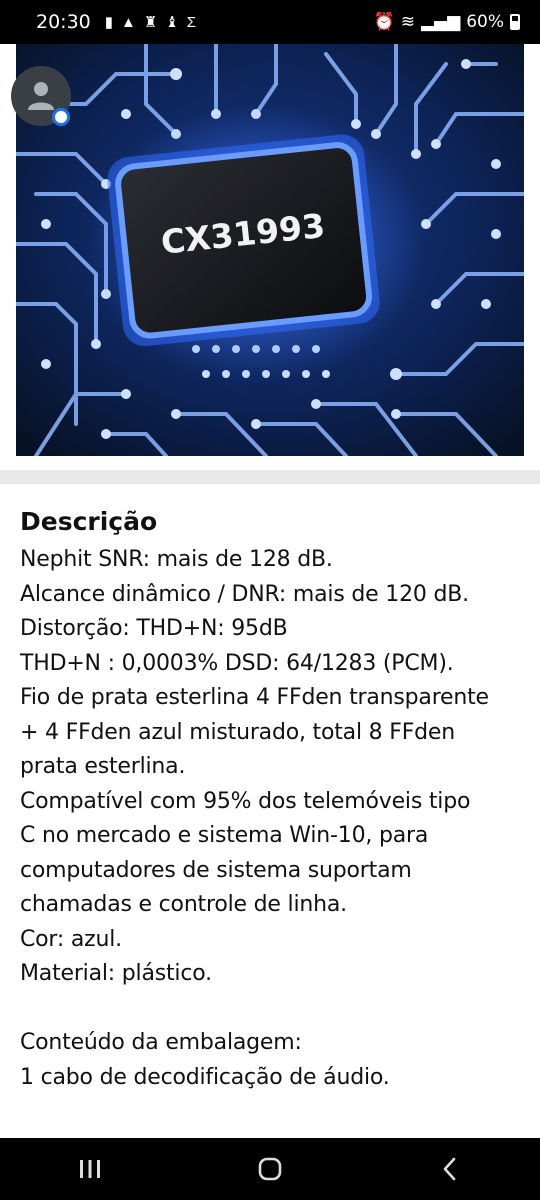 The height and width of the screenshot is (1200, 540). What do you see at coordinates (224, 835) in the screenshot?
I see `description-line: C no mercado e sistema Win-10, para` at bounding box center [224, 835].